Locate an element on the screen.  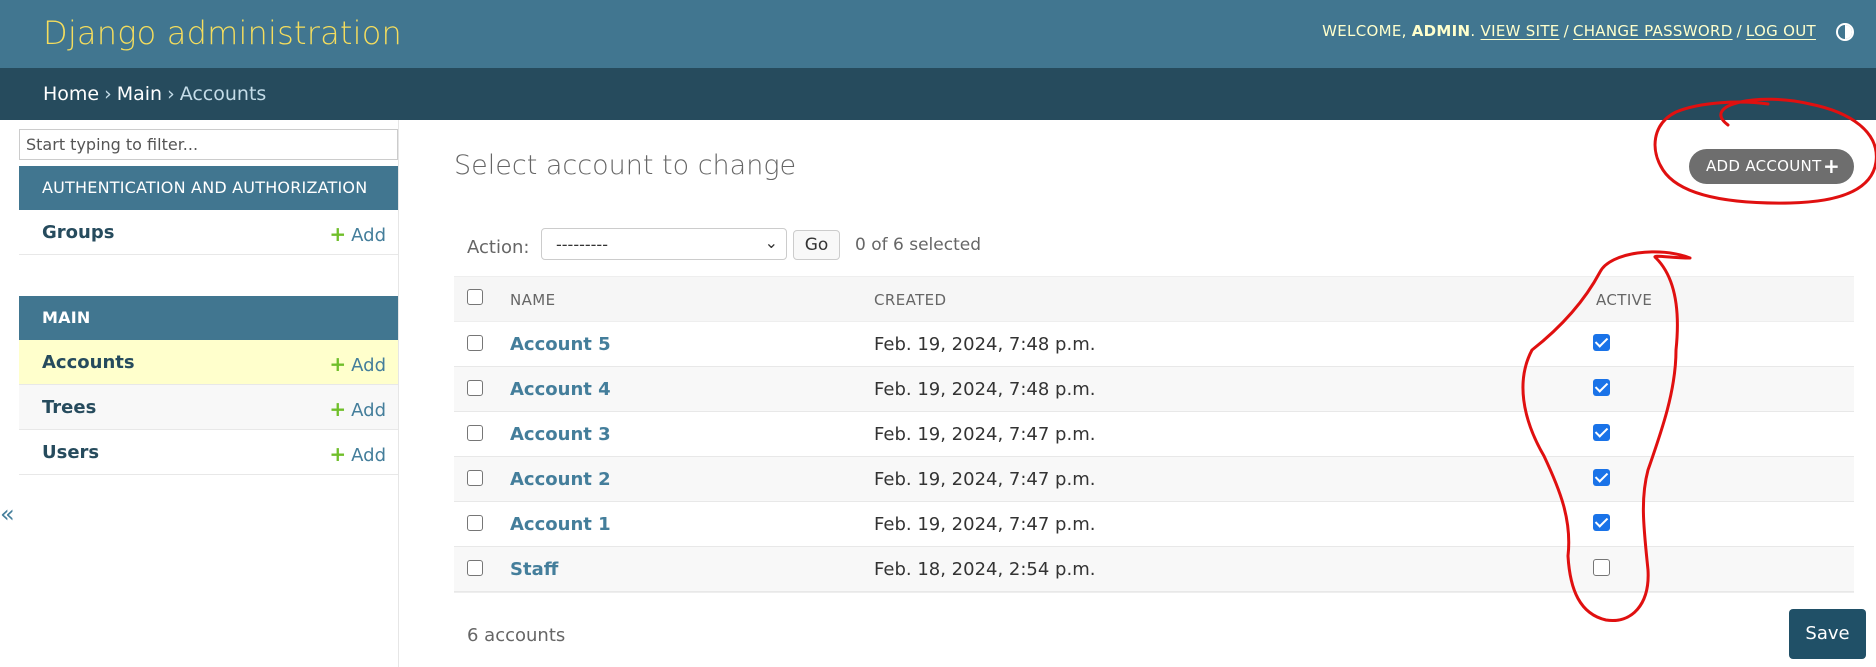
save-button: Save is located at coordinates (1827, 634).